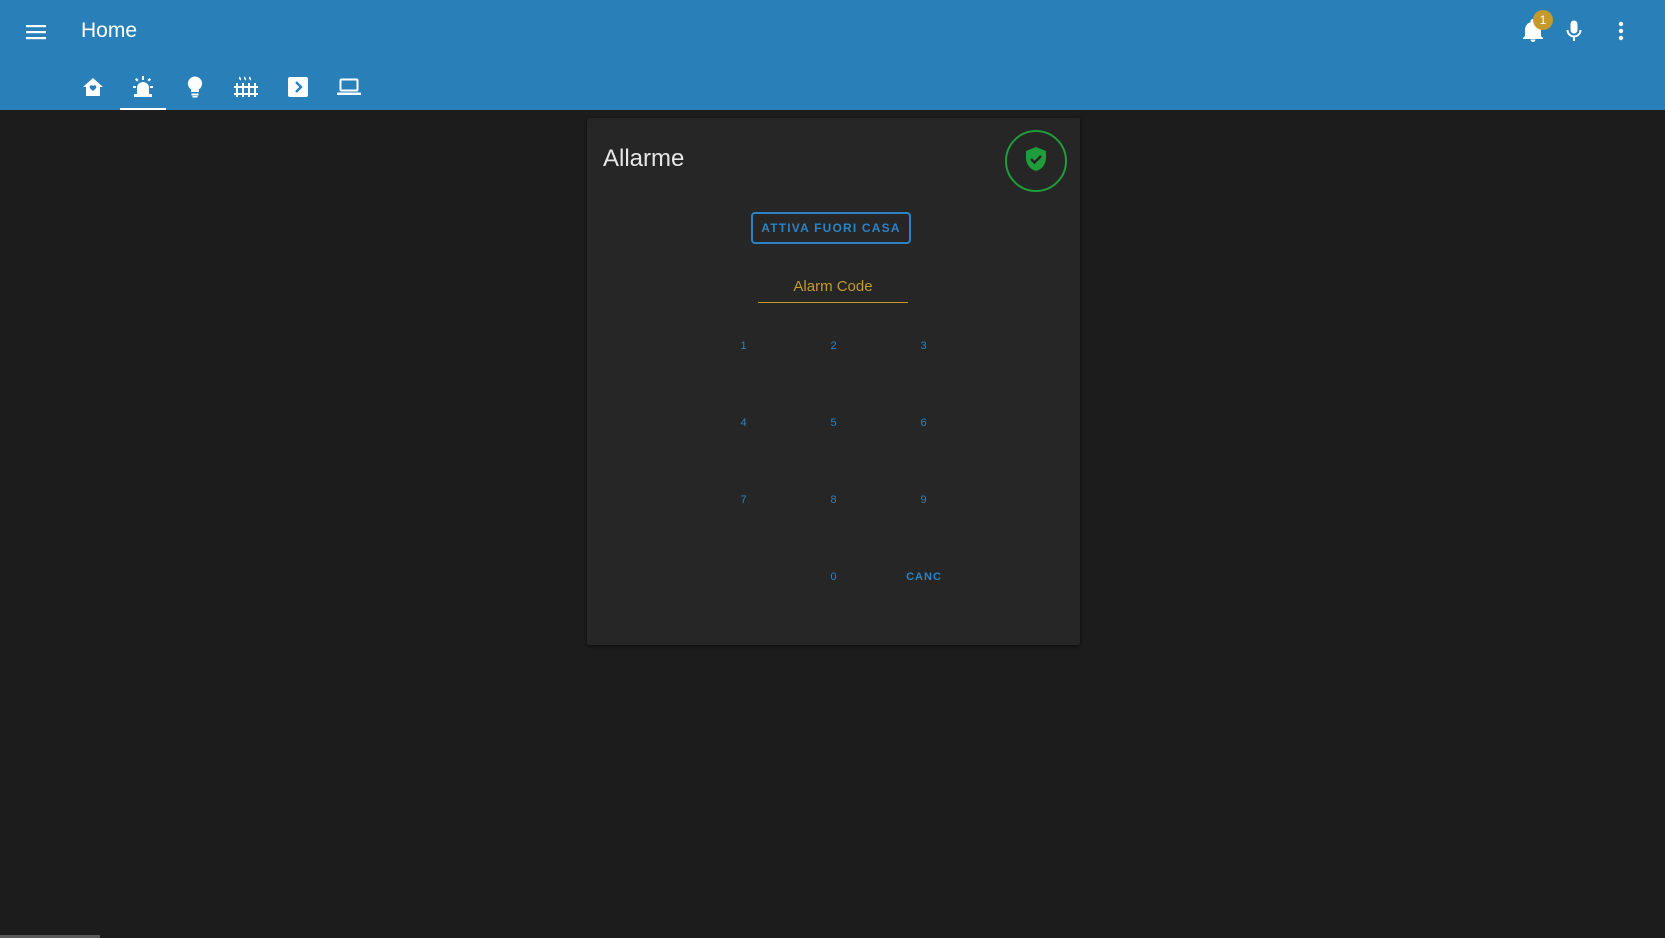 The image size is (1665, 938). What do you see at coordinates (644, 158) in the screenshot?
I see `alarm-panel-title: Allarme` at bounding box center [644, 158].